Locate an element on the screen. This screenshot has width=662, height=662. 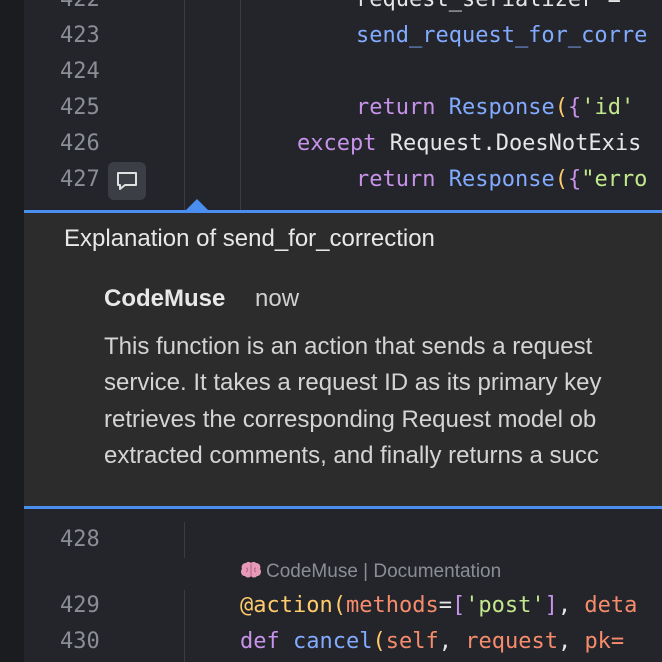
code-line-426: 426 except Request.DoesNotExis is located at coordinates (343, 144).